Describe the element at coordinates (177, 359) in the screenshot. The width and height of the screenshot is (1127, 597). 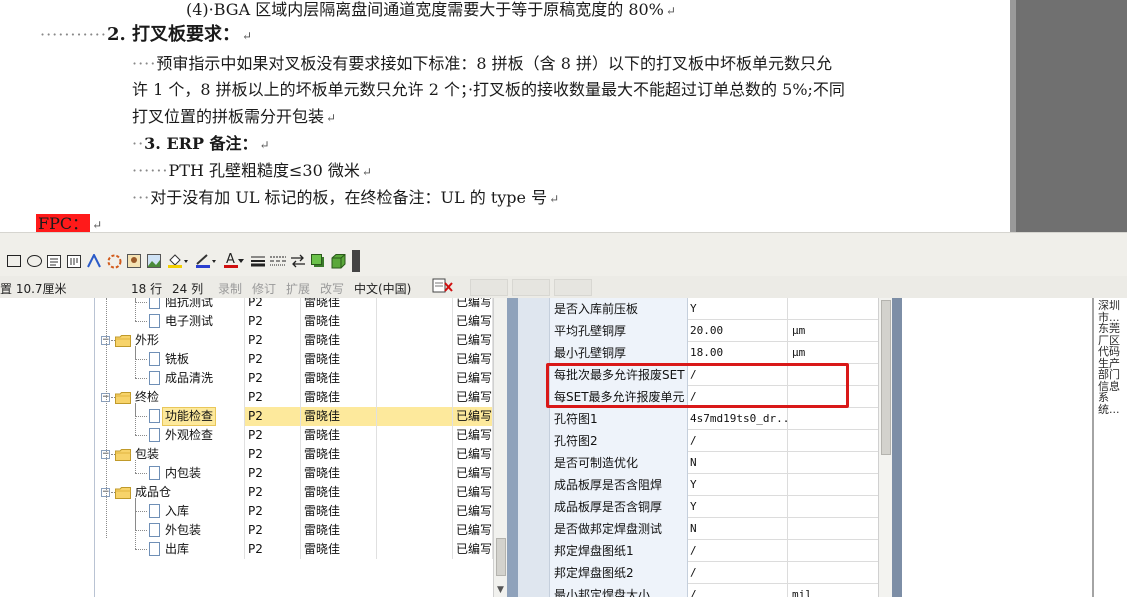
I see `tree-item-label: 铣板` at that location.